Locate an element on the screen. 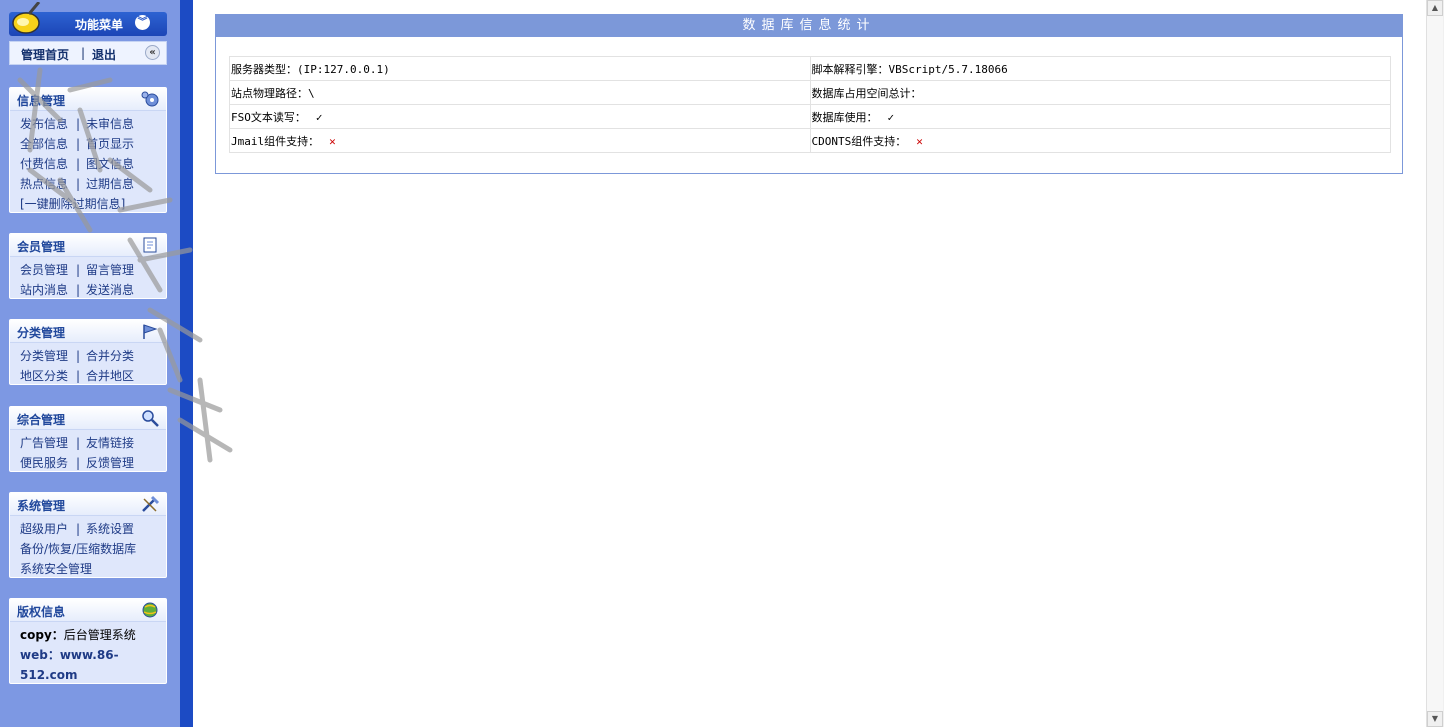  menu-row: [一键删除过期信息] is located at coordinates (93, 203).